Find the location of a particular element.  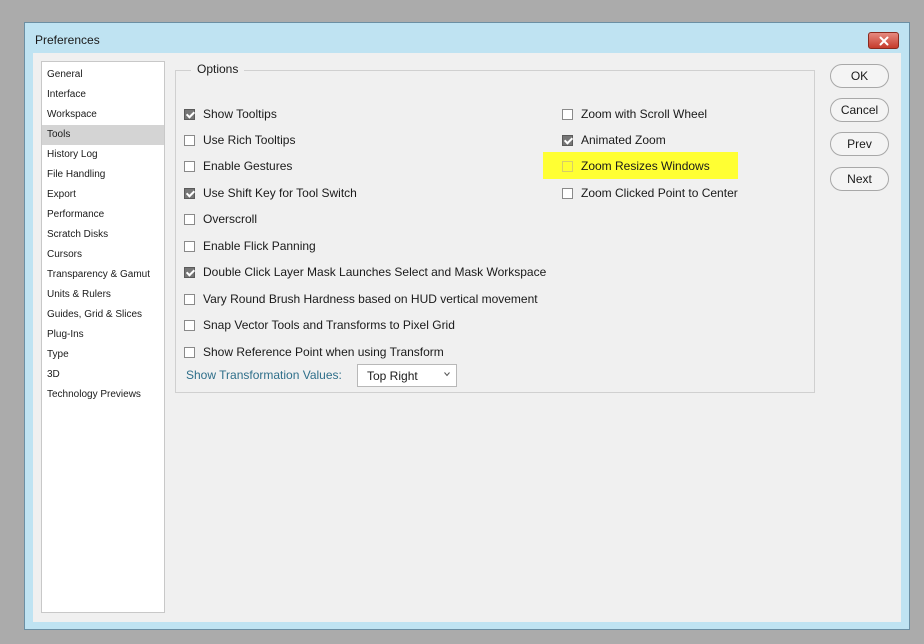

sidebar-item-workspace: Workspace is located at coordinates (103, 115).